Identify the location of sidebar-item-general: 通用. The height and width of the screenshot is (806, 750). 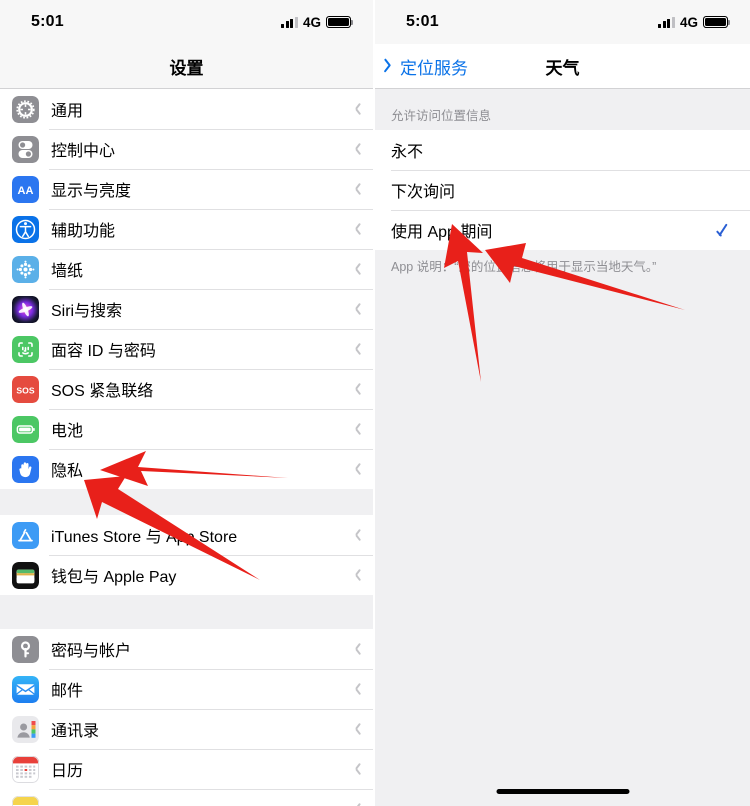
(186, 109).